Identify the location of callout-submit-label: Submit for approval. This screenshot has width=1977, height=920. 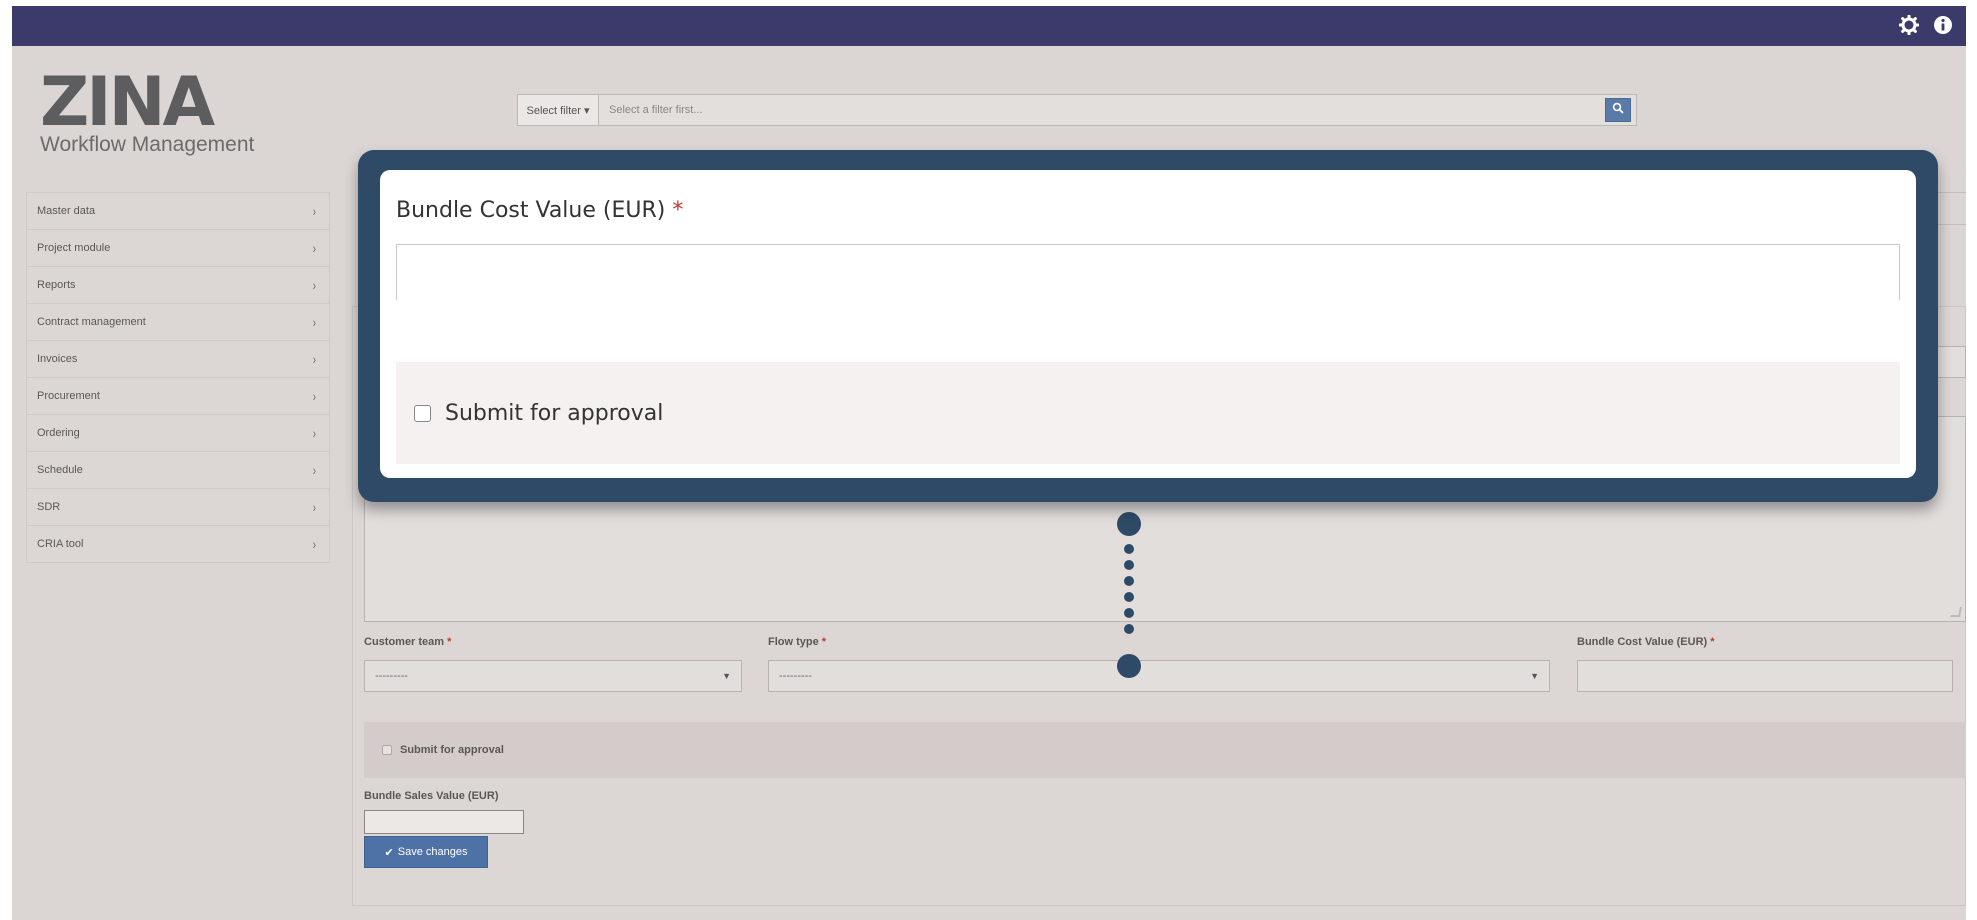
(554, 413).